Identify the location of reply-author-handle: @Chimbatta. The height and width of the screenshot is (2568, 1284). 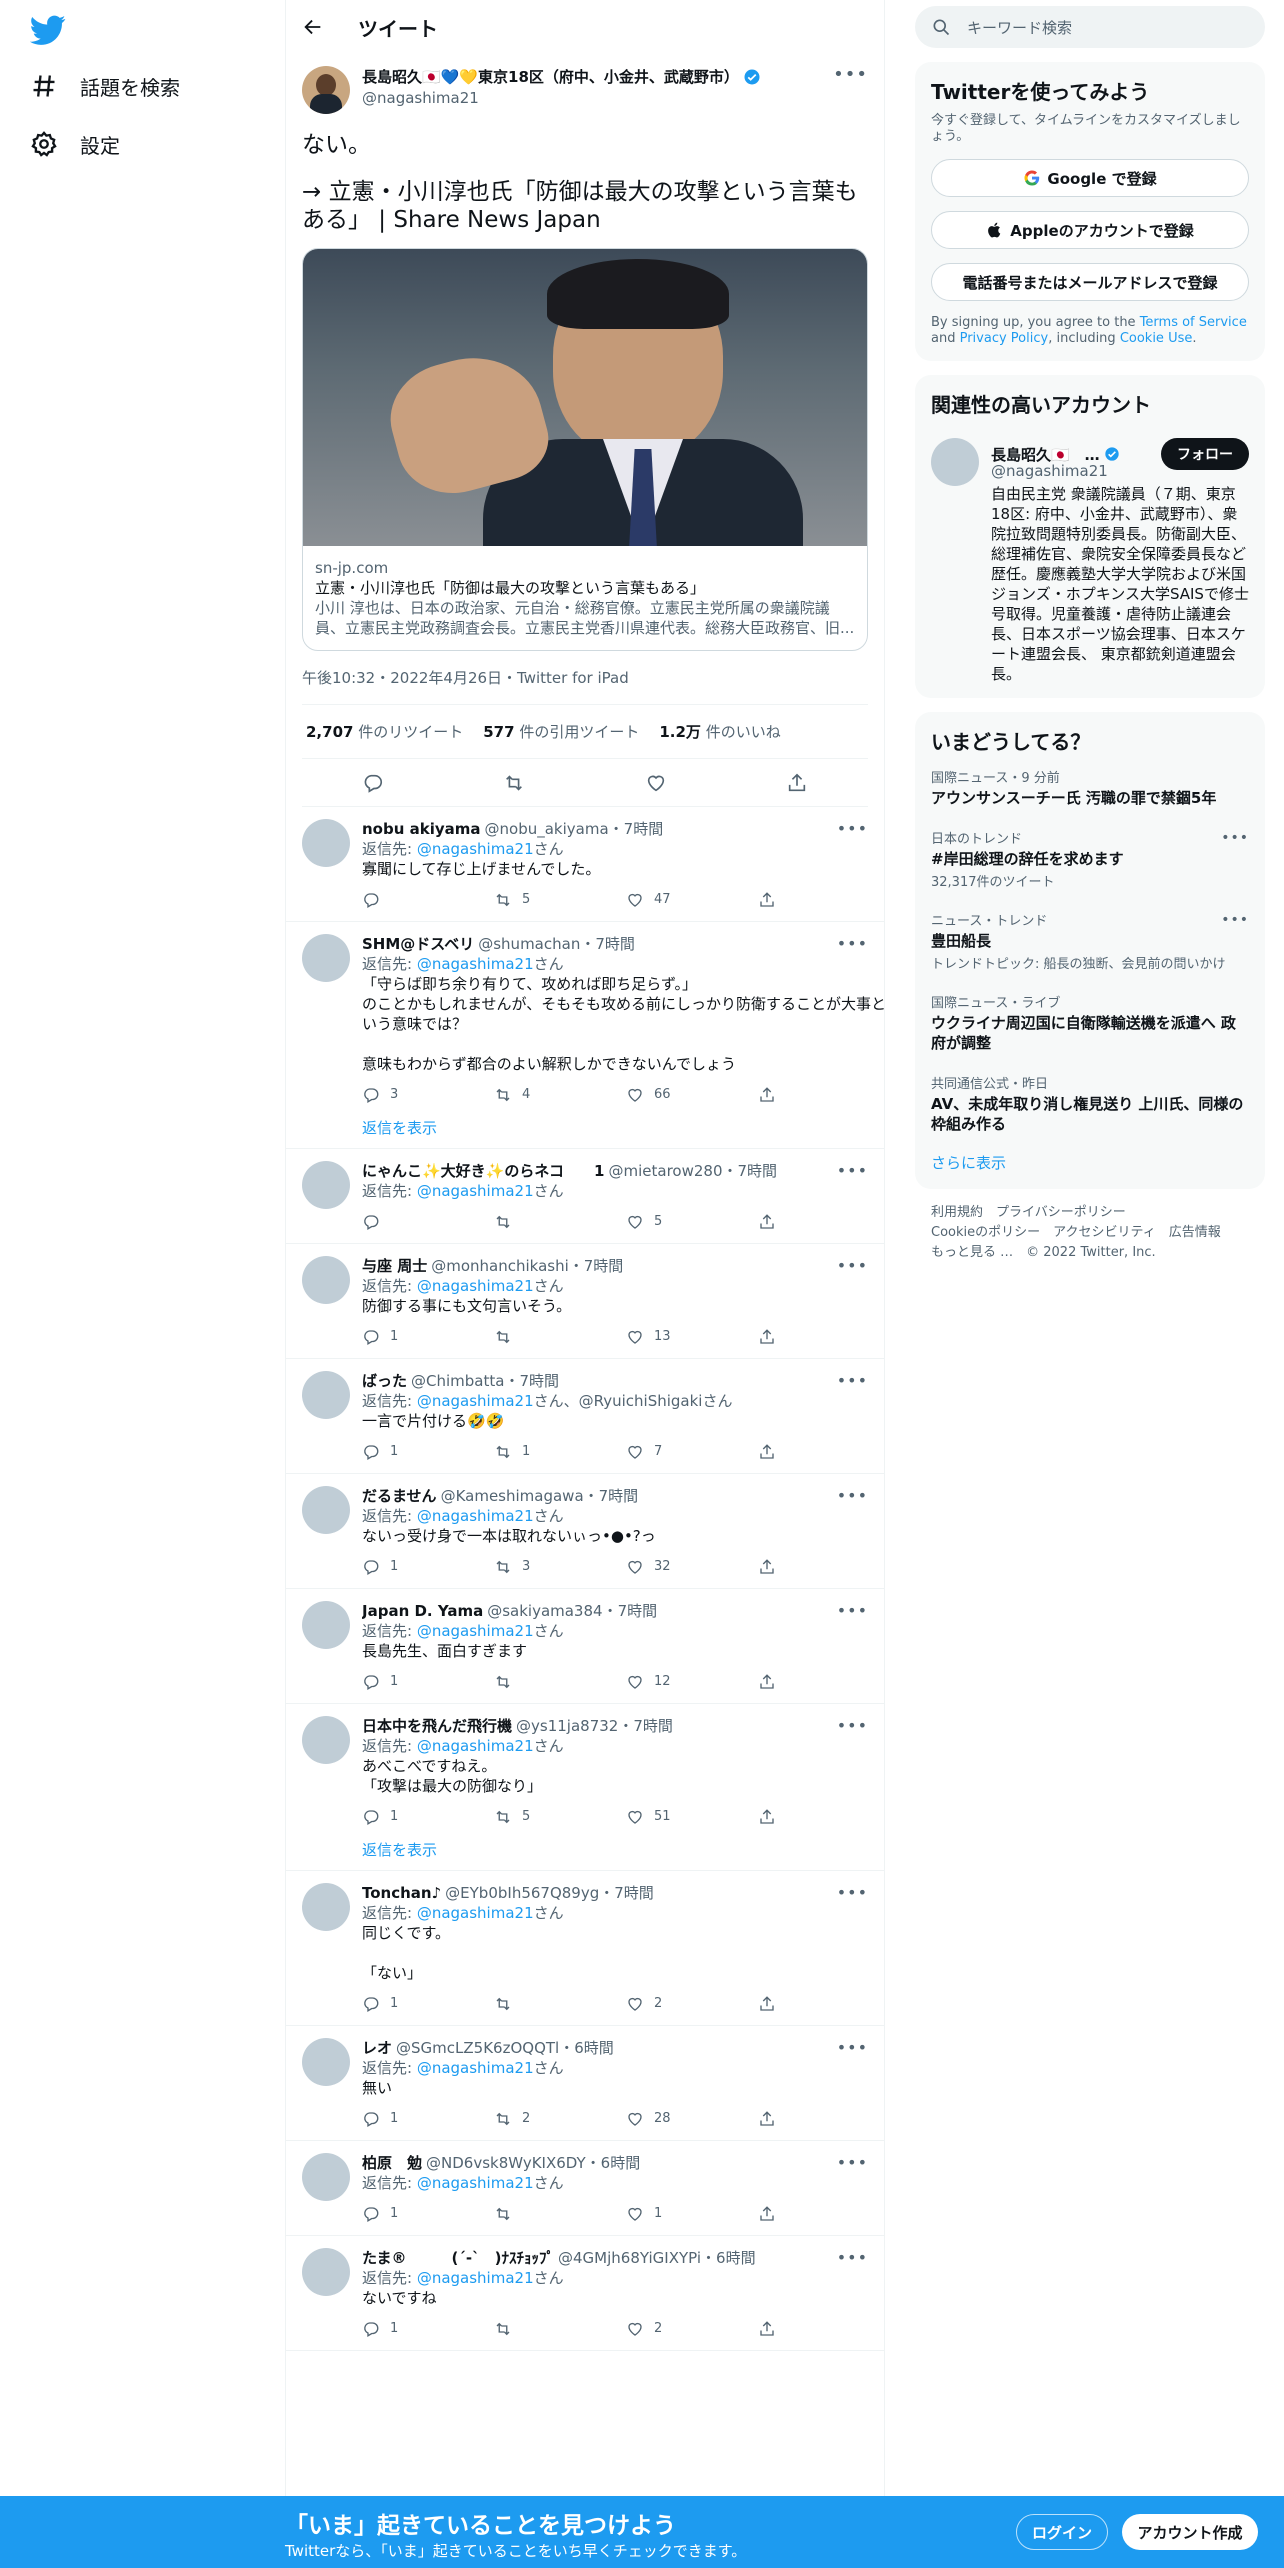
(457, 1381).